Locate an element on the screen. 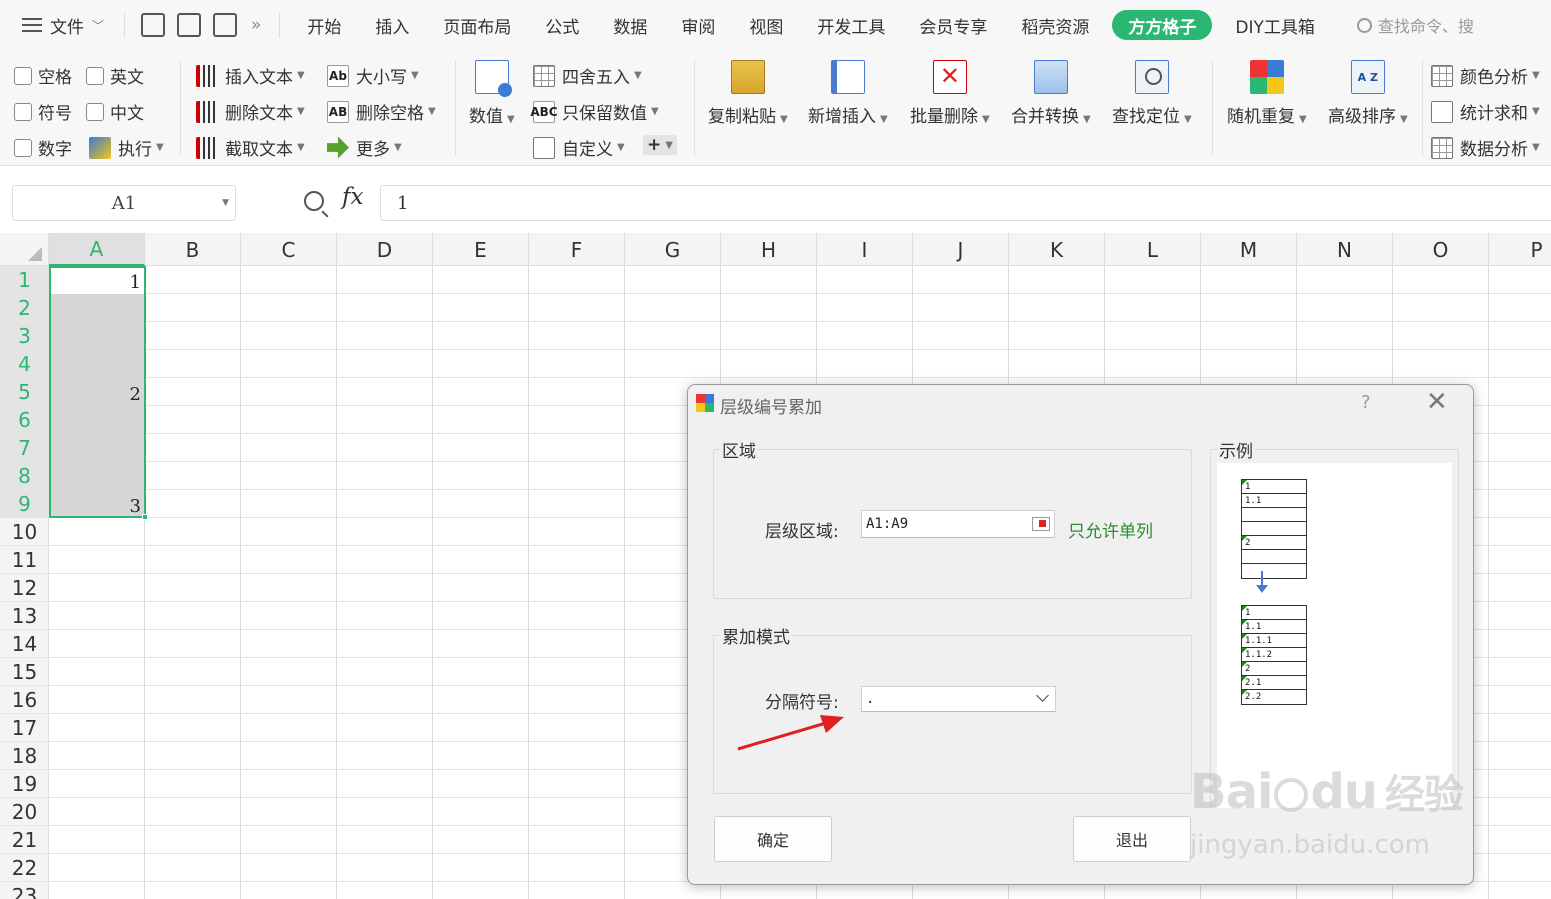  keep-numbers-button: ABC 只保留数值 ▼ is located at coordinates (594, 111).